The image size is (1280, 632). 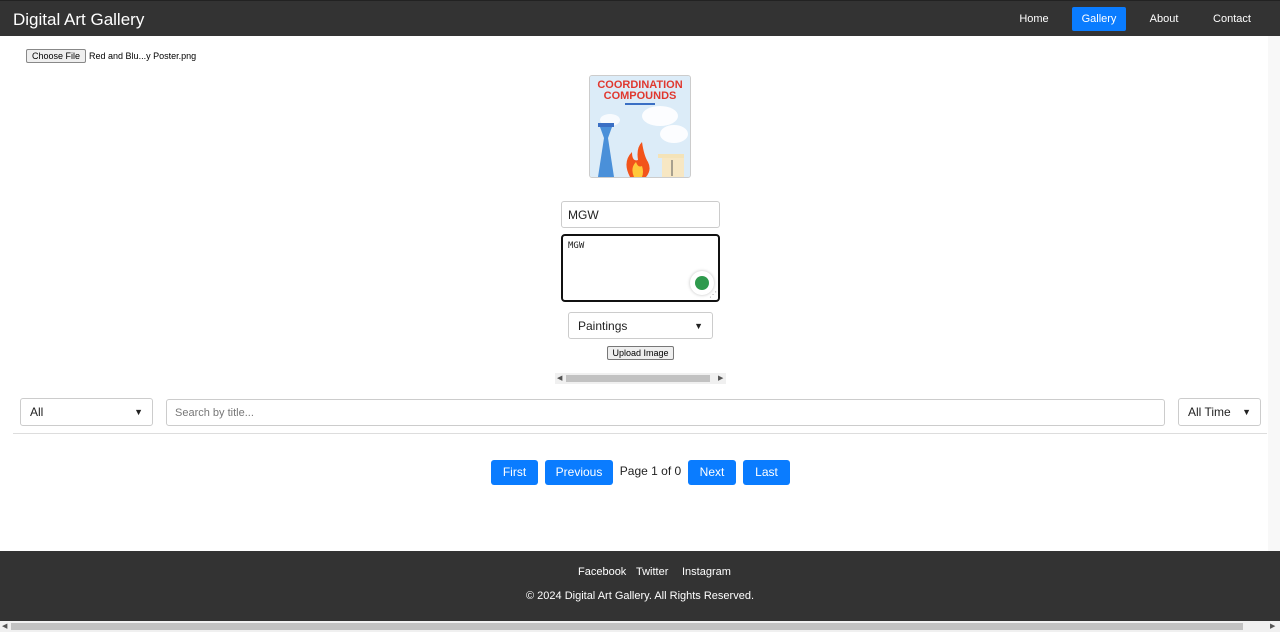 What do you see at coordinates (640, 325) in the screenshot?
I see `upload-category-select: Paintings ▼` at bounding box center [640, 325].